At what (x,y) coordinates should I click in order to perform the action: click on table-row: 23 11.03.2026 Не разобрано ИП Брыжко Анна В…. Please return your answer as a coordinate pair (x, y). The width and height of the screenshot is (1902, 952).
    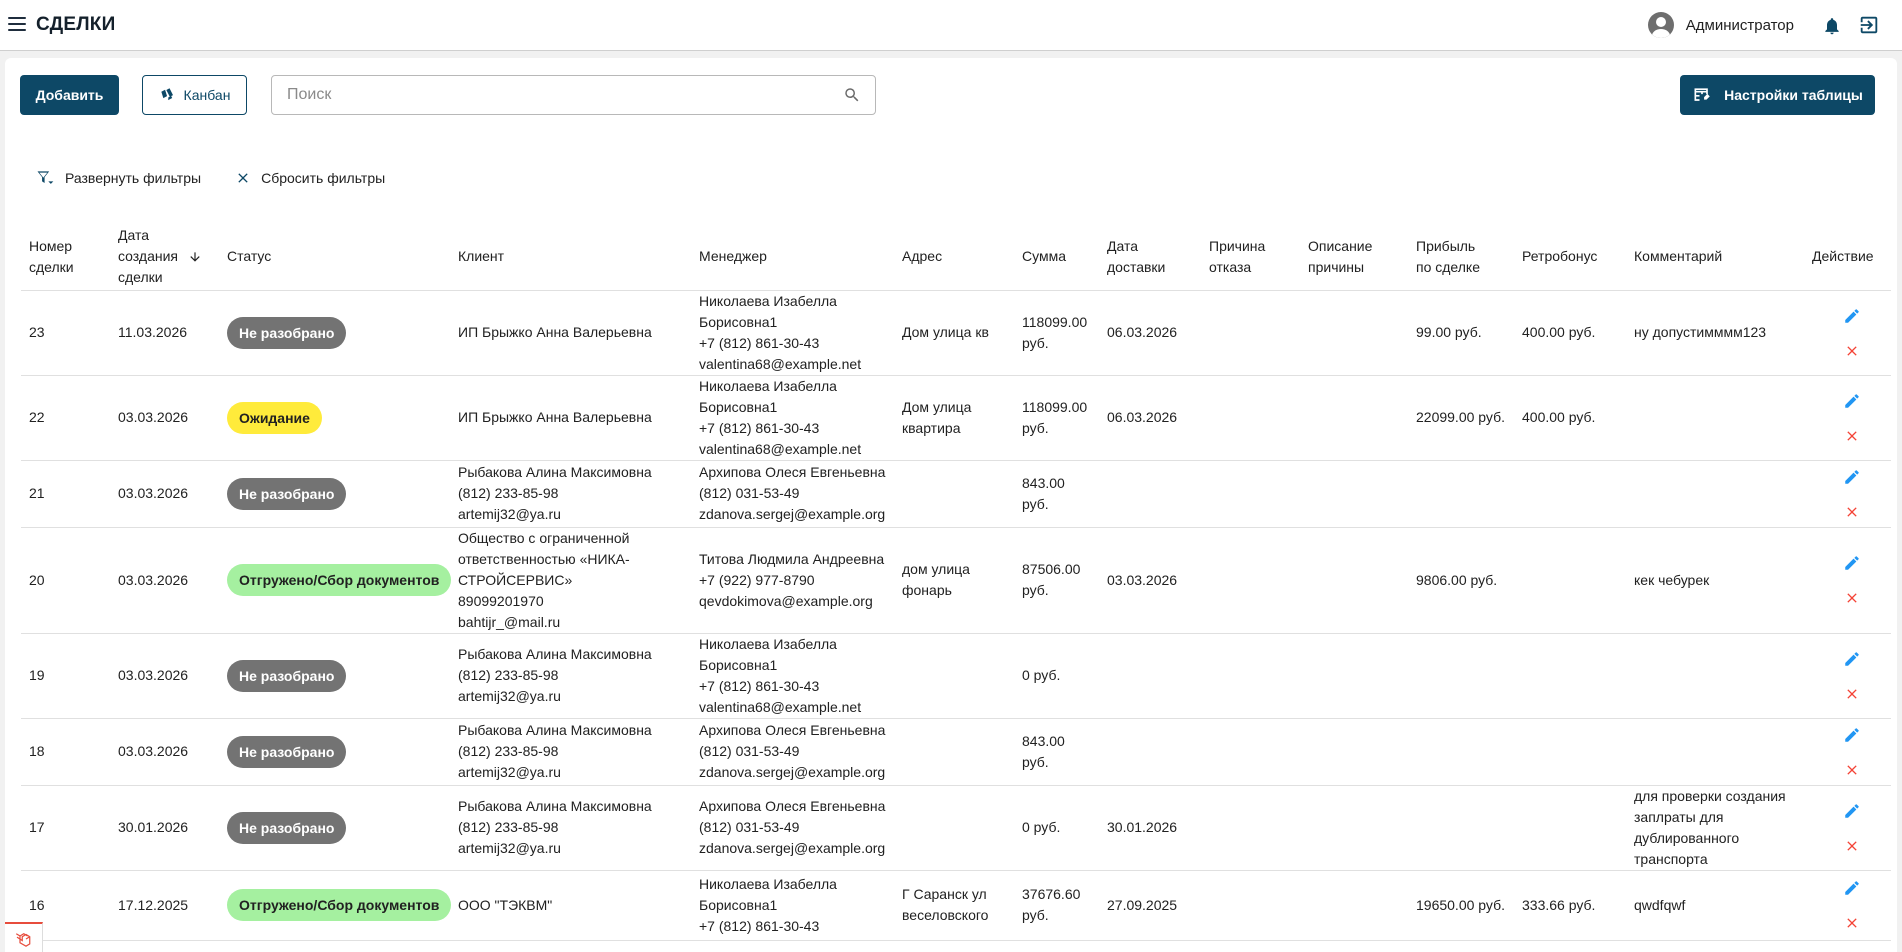
    Looking at the image, I should click on (956, 333).